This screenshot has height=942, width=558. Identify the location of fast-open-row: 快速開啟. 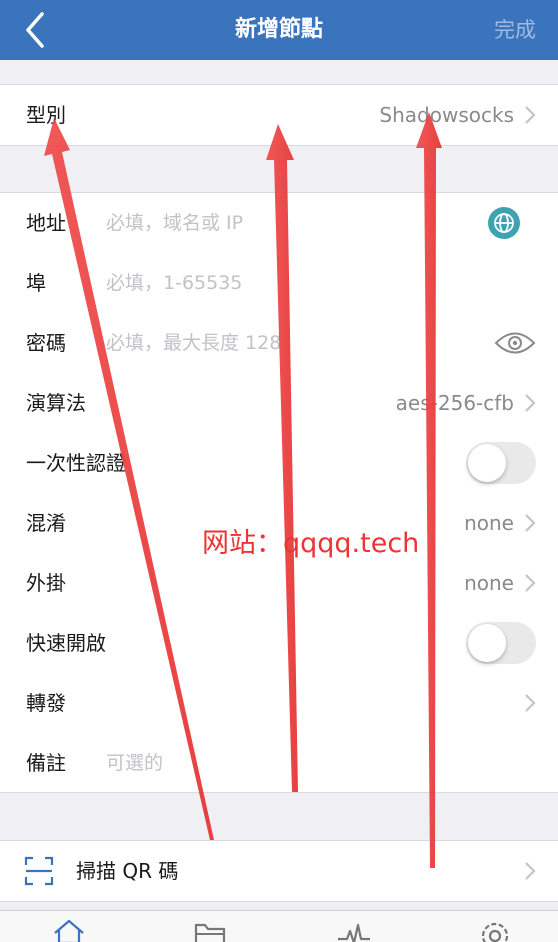
(279, 643).